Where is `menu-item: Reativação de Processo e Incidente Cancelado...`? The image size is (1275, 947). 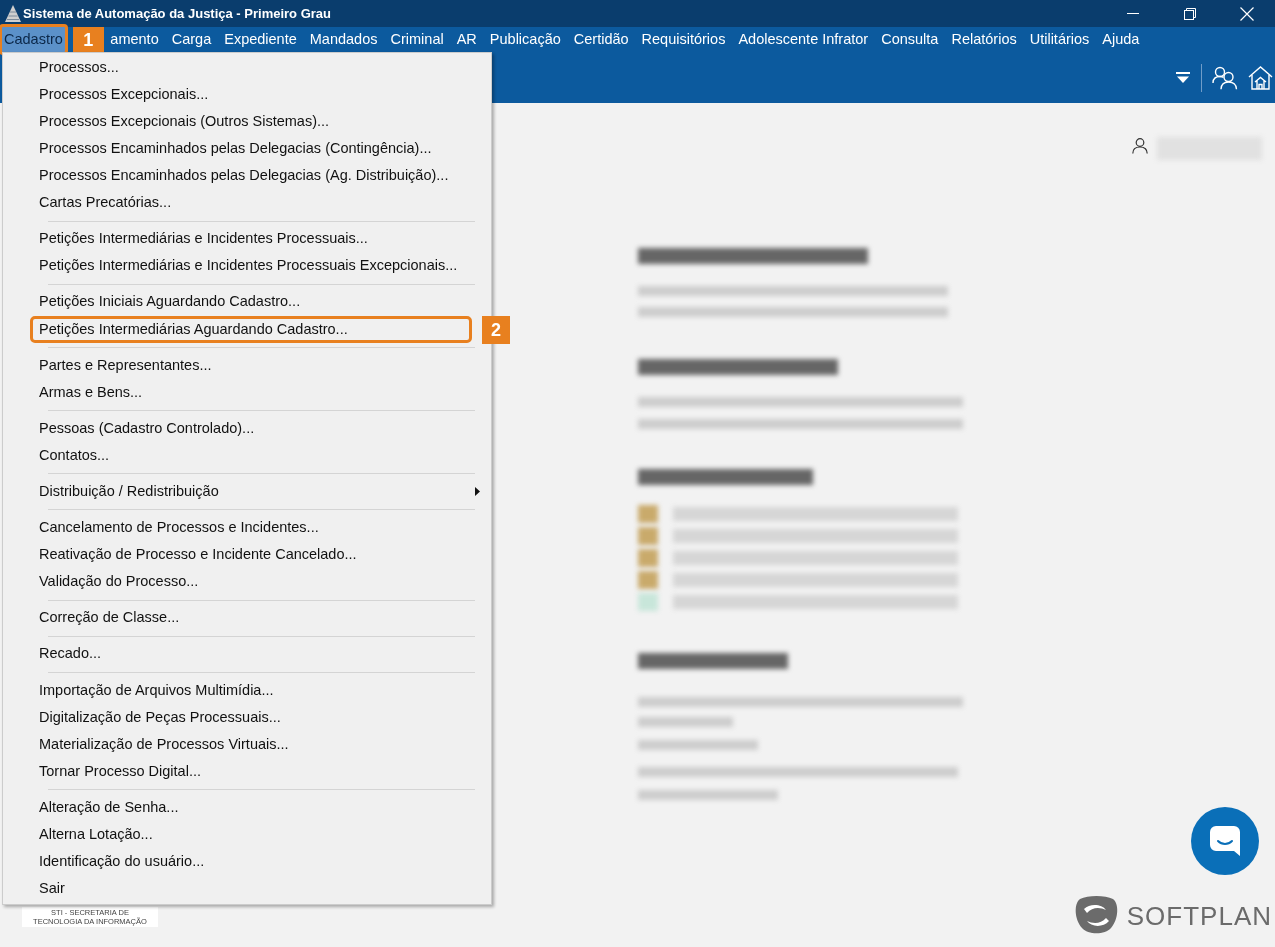 menu-item: Reativação de Processo e Incidente Cancelado... is located at coordinates (247, 555).